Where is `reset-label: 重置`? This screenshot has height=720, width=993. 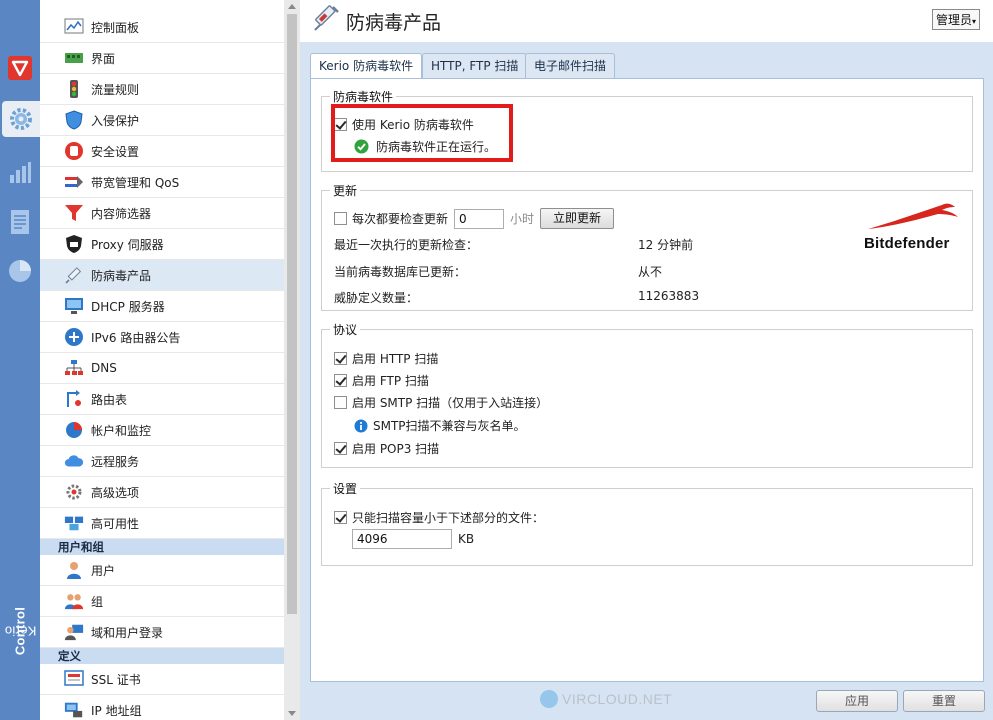 reset-label: 重置 is located at coordinates (943, 701).